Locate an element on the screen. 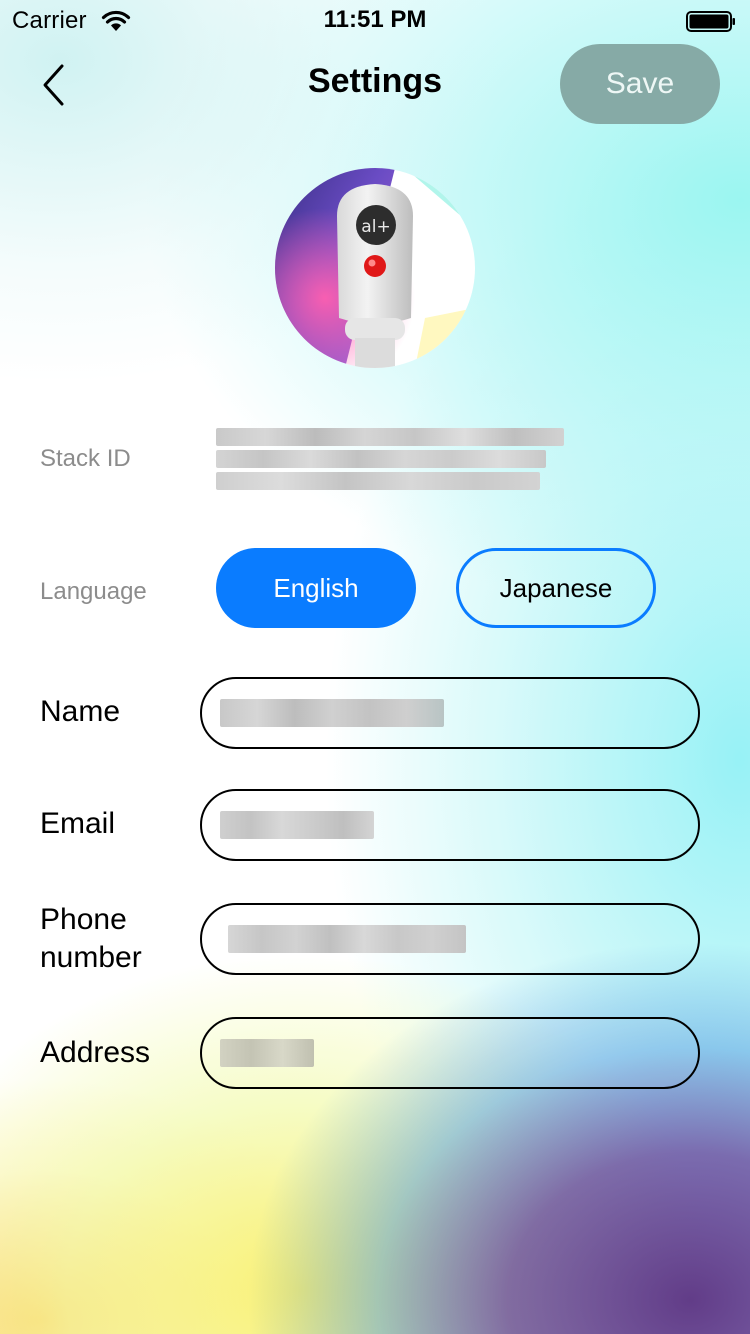 The image size is (750, 1334). stack-id-label: Stack ID is located at coordinates (85, 458).